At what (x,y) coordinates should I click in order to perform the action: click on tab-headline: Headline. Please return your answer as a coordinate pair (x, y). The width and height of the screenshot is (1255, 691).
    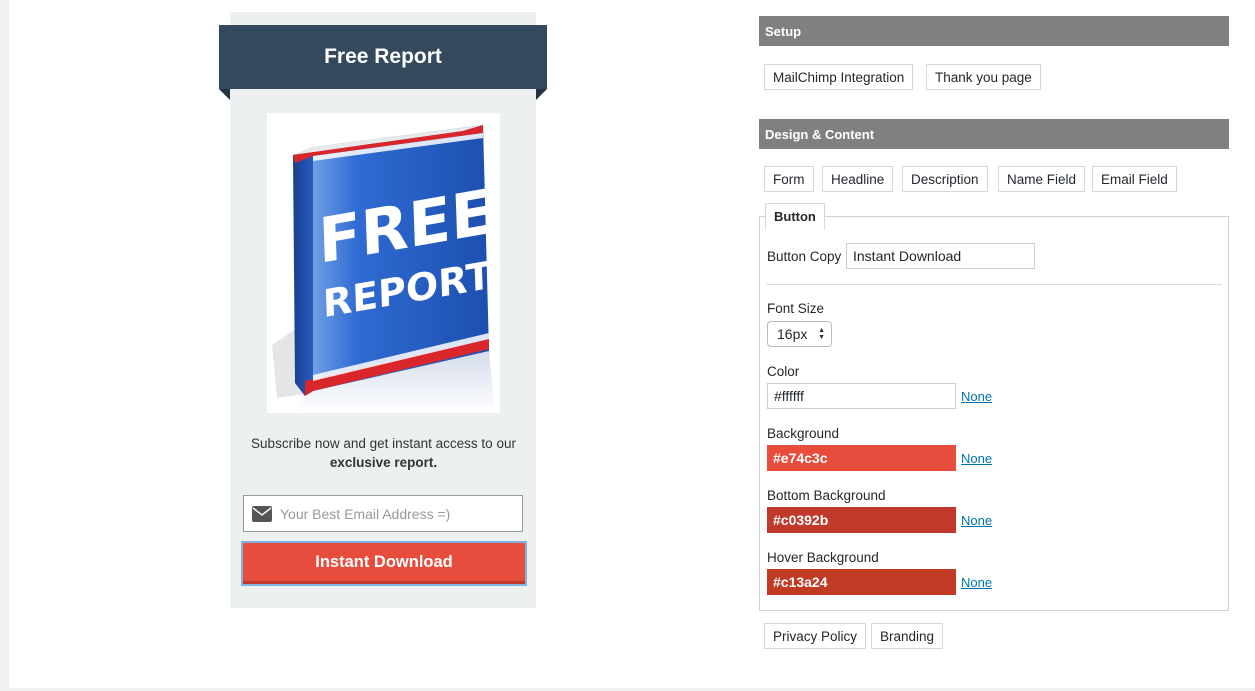
    Looking at the image, I should click on (858, 179).